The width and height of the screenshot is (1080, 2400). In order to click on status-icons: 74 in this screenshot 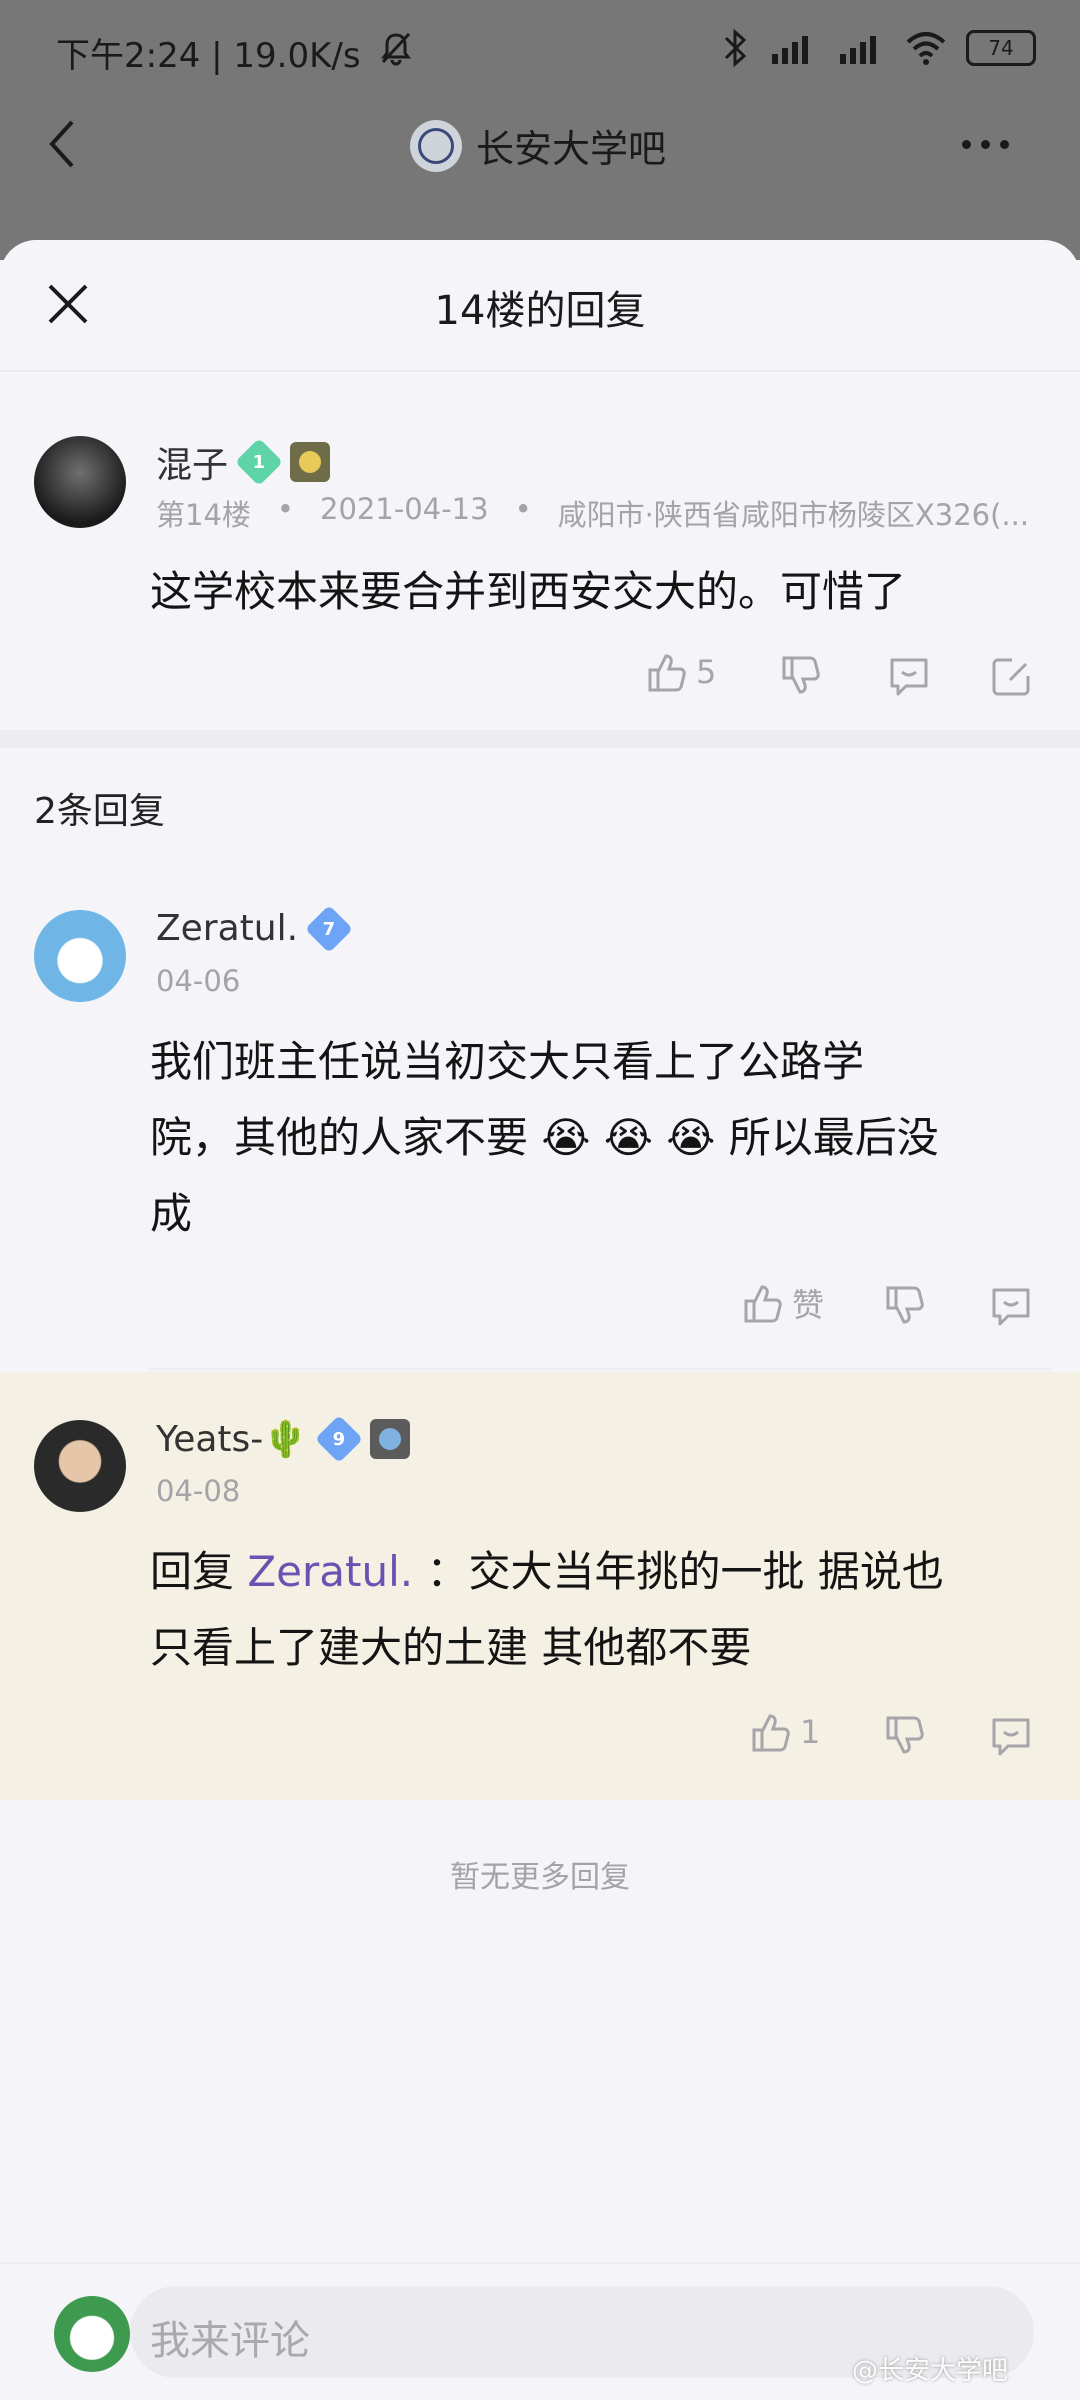, I will do `click(878, 48)`.